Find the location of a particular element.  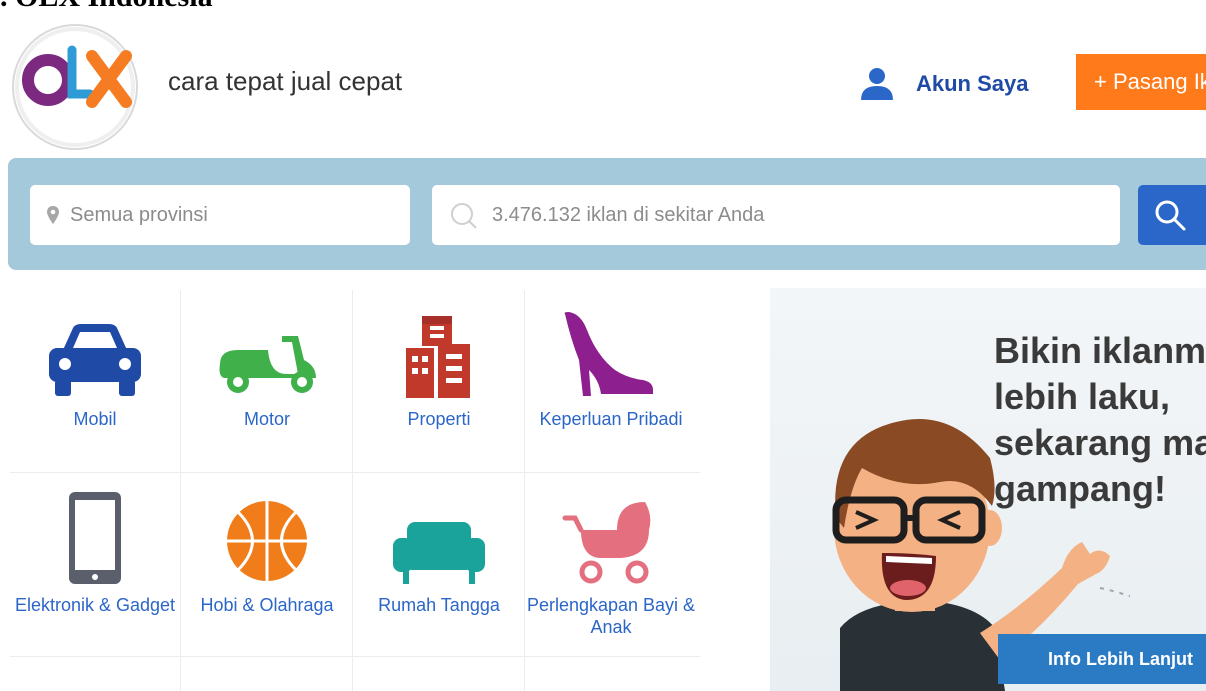

category-label: Motor is located at coordinates (266, 419).